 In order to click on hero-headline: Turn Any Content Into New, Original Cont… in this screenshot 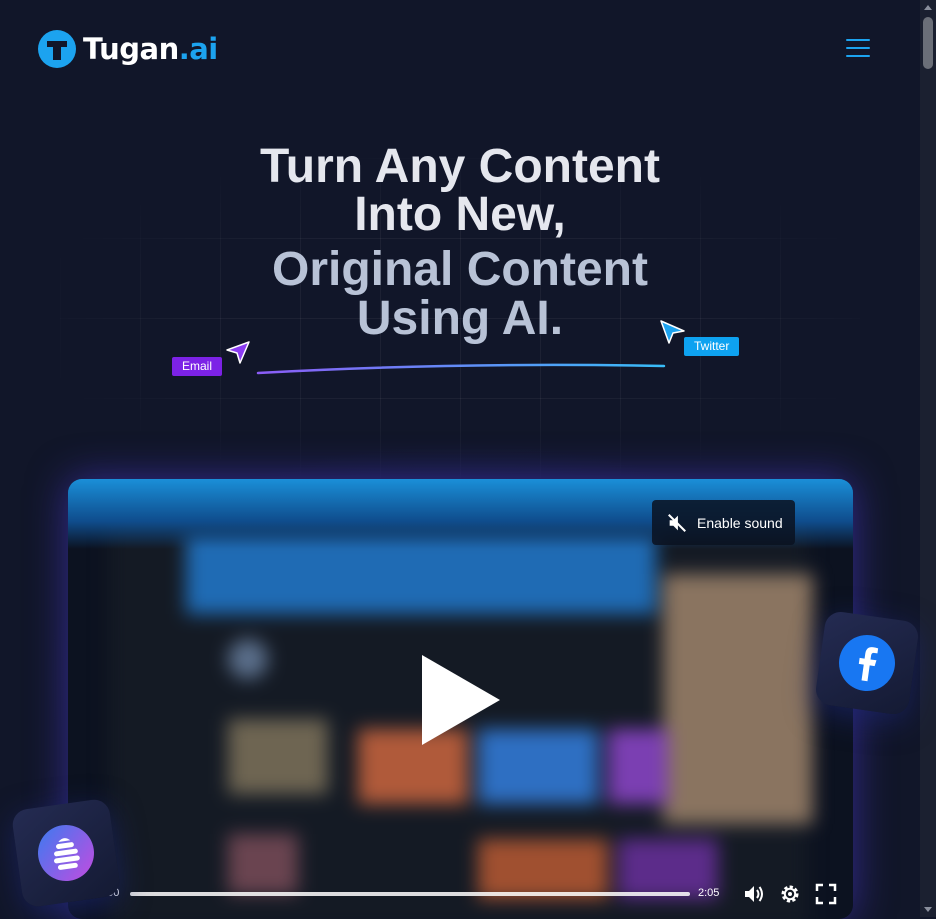, I will do `click(460, 243)`.